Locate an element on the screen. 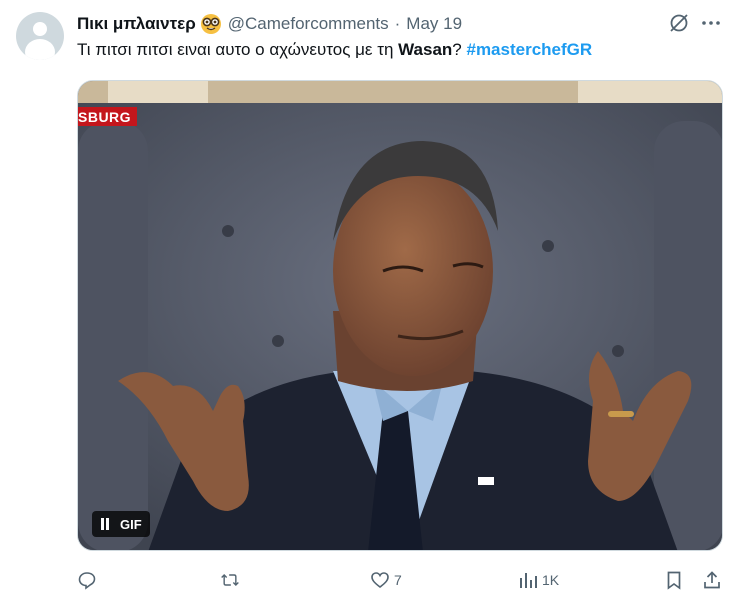 This screenshot has width=742, height=600. author-handle: @Cameforcomments is located at coordinates (308, 24).